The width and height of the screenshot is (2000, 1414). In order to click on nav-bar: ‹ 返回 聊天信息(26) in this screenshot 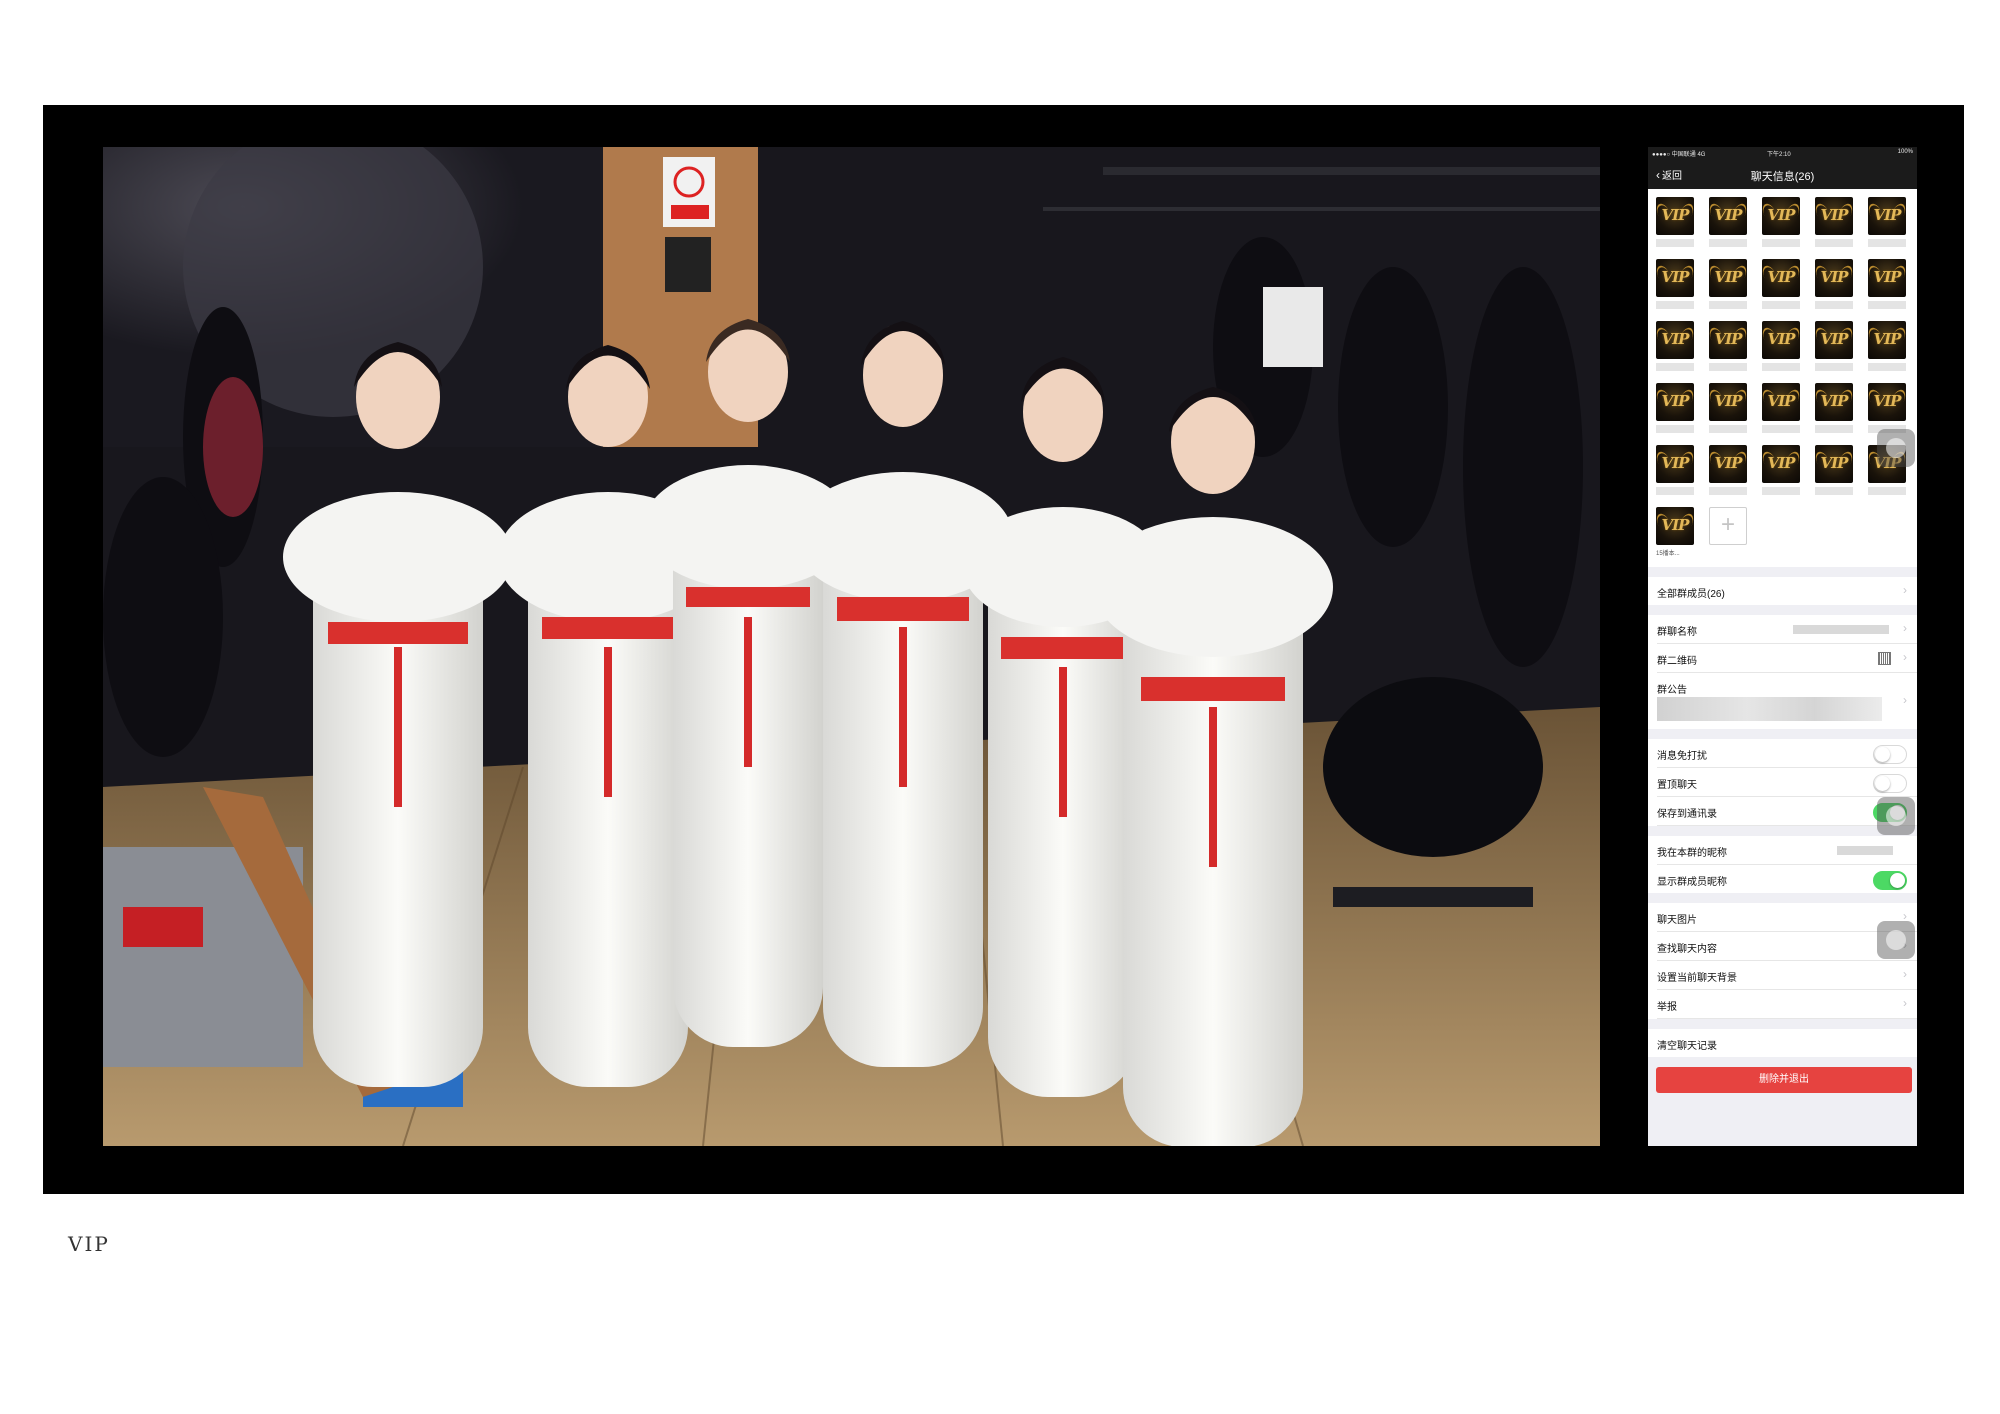, I will do `click(1782, 174)`.